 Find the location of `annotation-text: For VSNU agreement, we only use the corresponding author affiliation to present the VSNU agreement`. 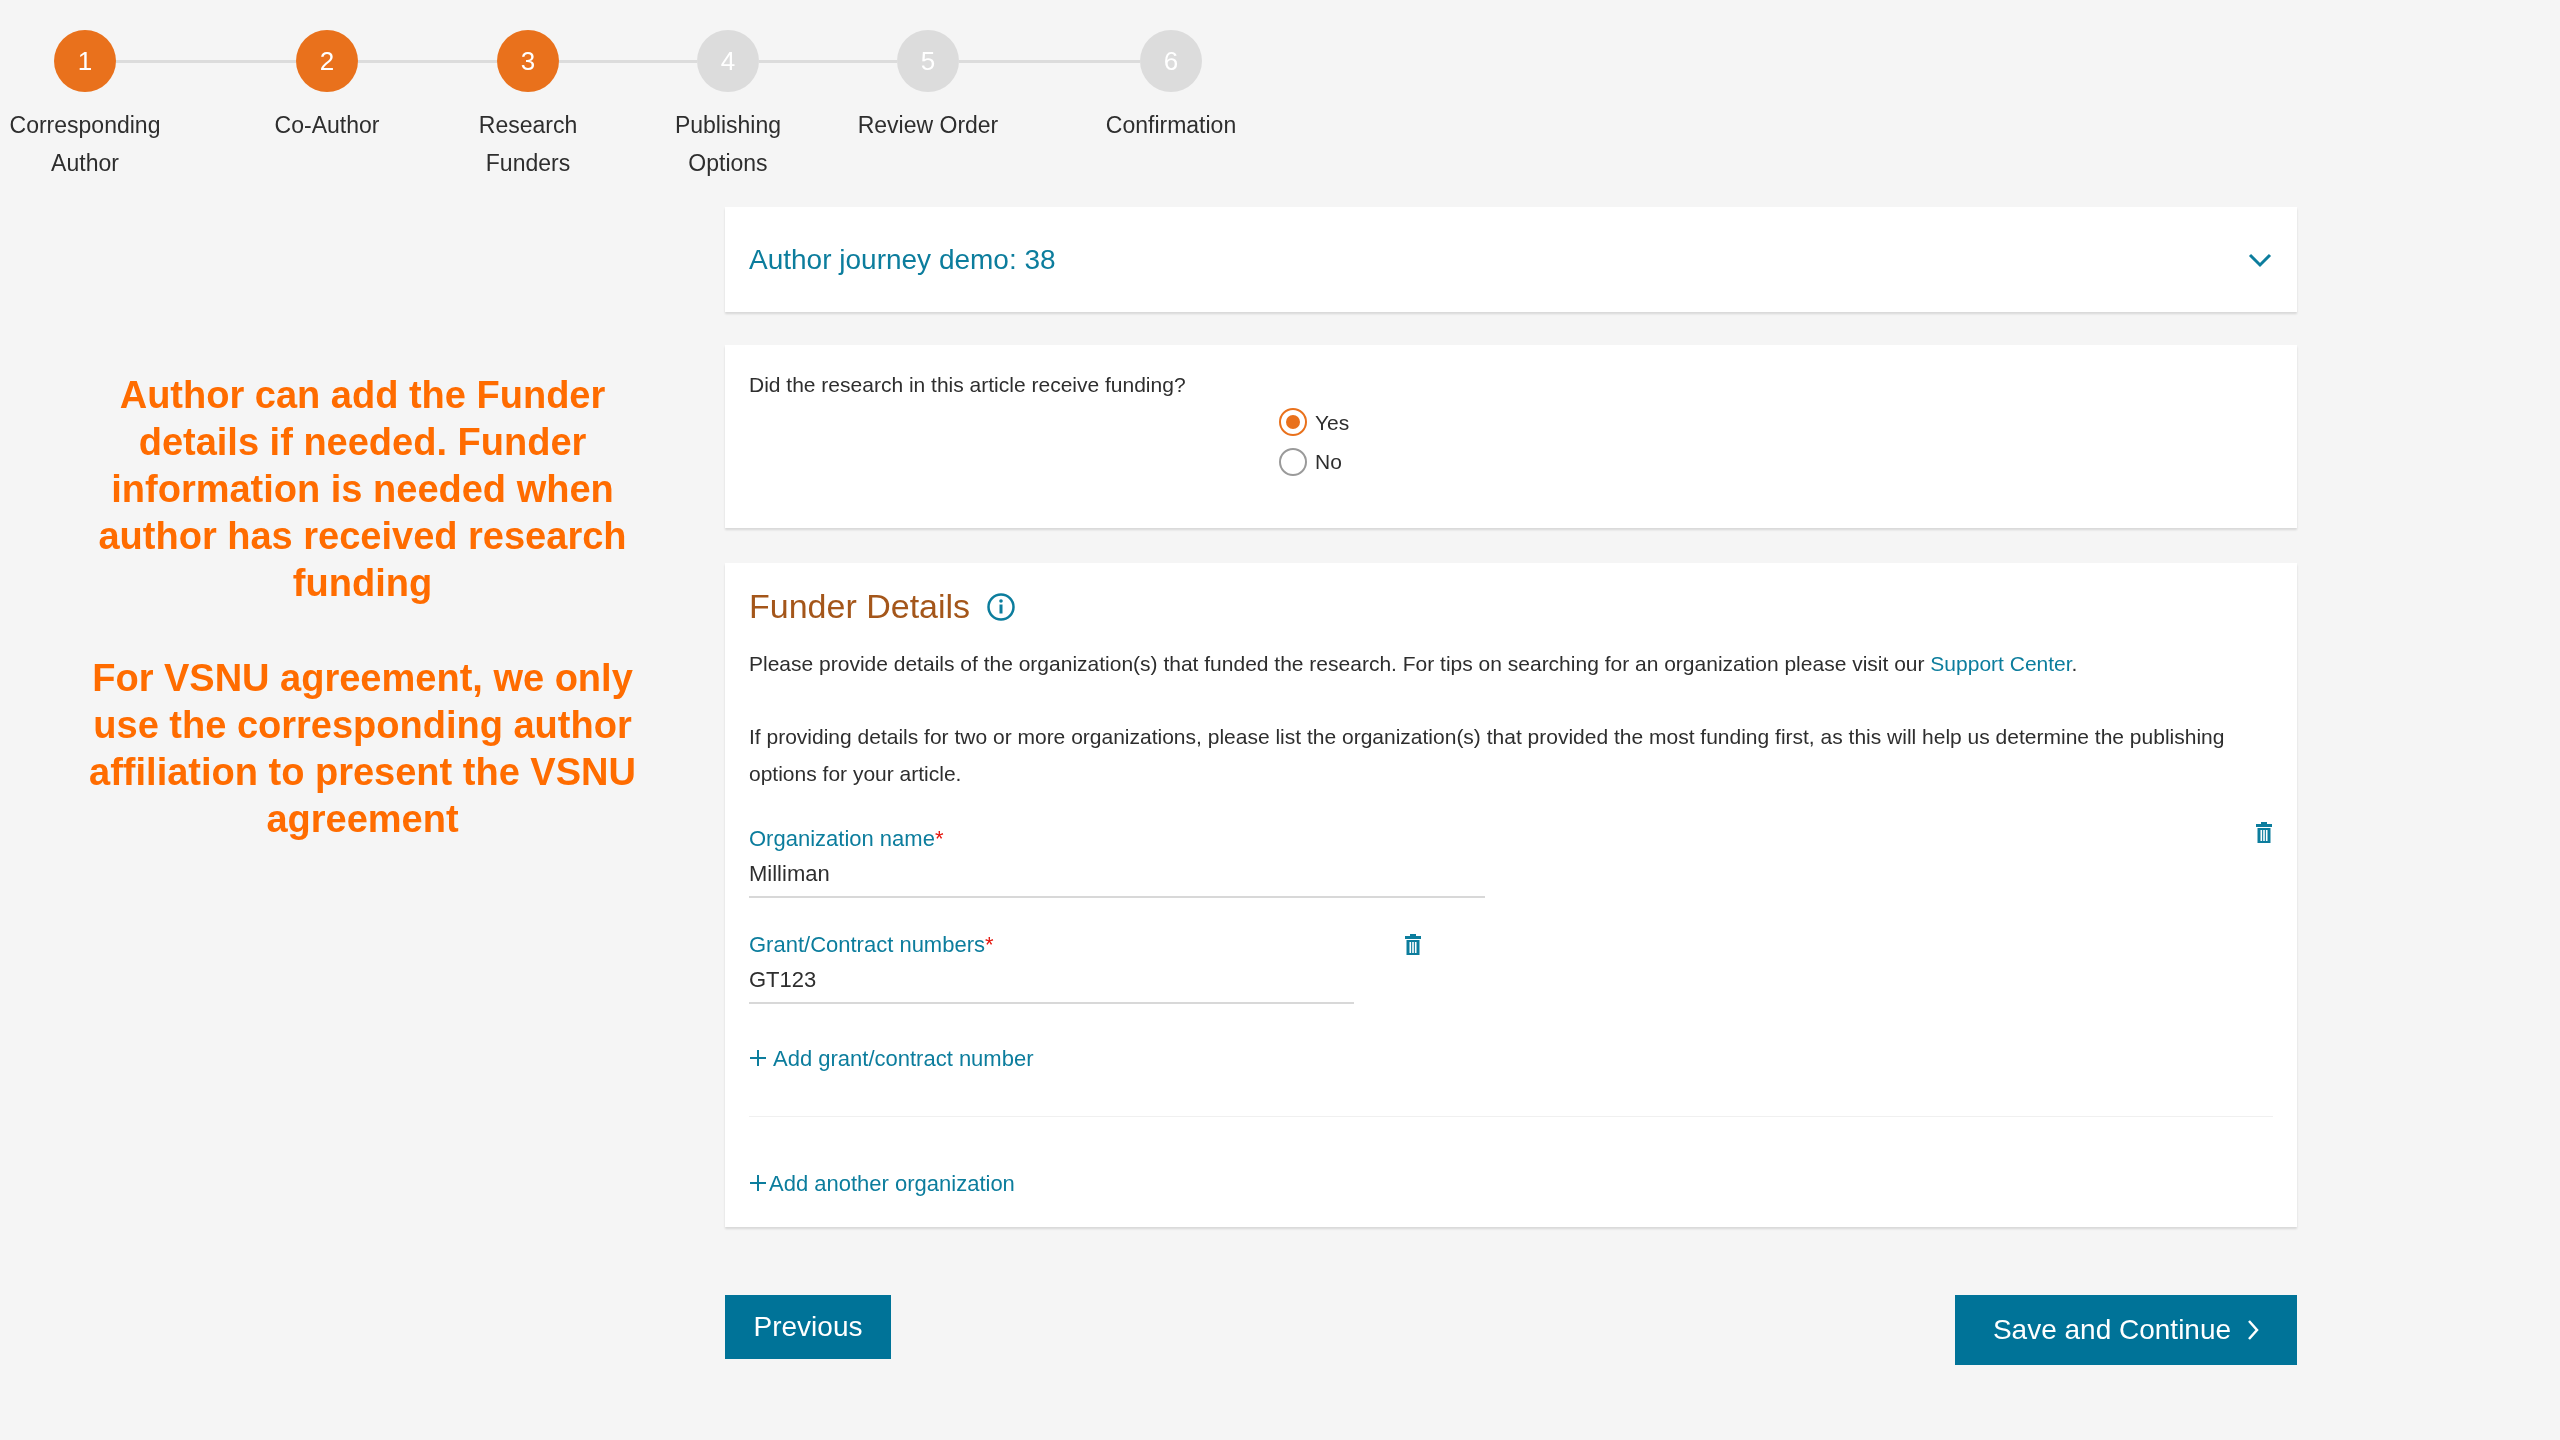

annotation-text: For VSNU agreement, we only use the corresponding author affiliation to present the VSNU agreement is located at coordinates (362, 749).